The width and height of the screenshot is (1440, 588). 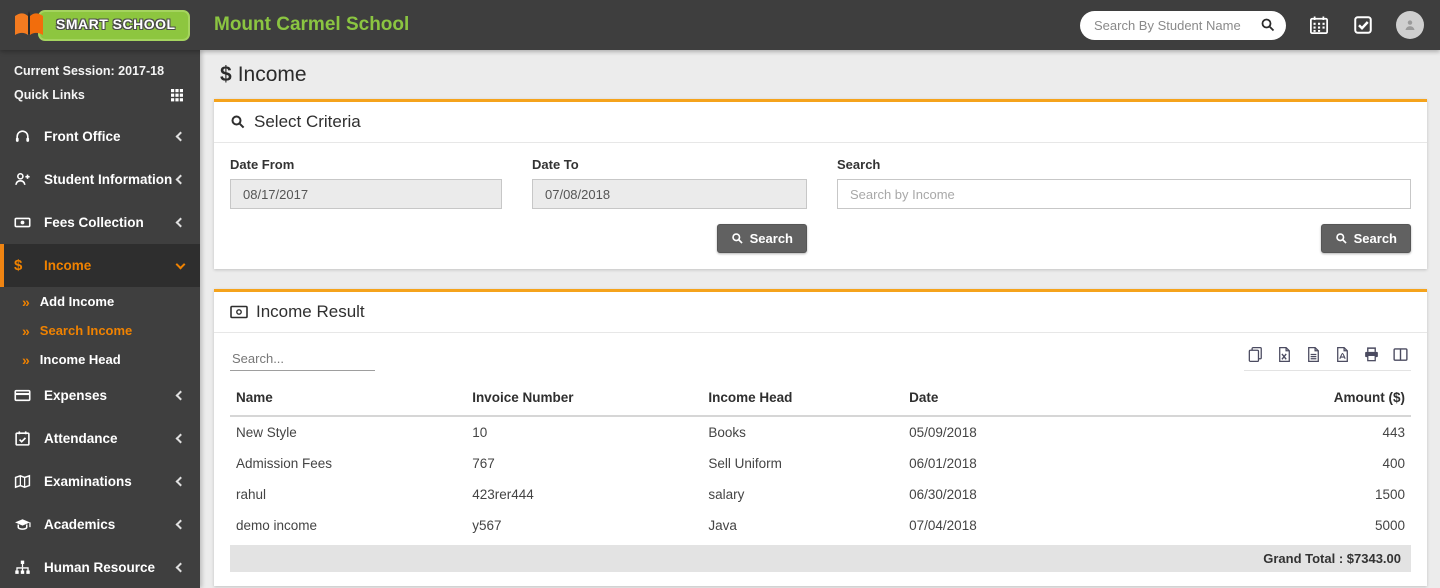 I want to click on table-row: demo income y567 Java 07/04/2018 5000, so click(x=820, y=525).